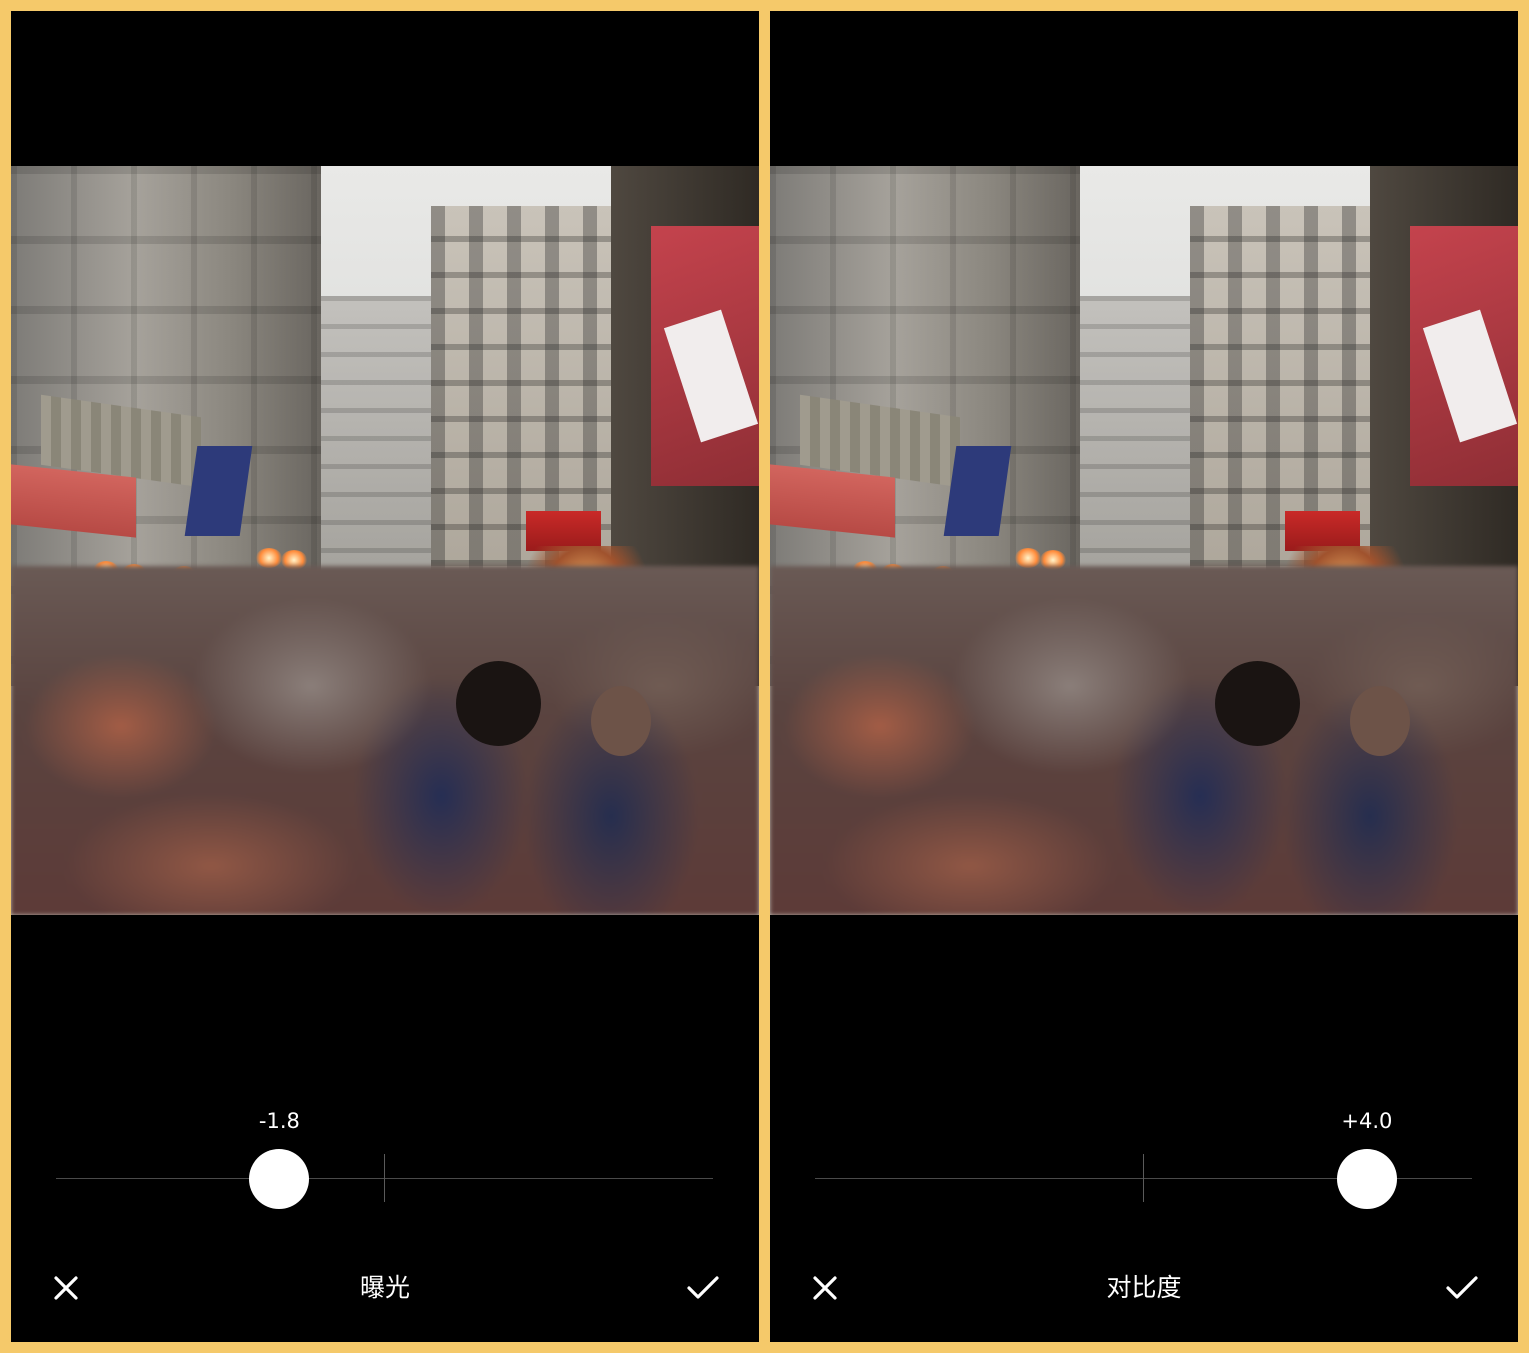  I want to click on slider-value: -1.8, so click(279, 1121).